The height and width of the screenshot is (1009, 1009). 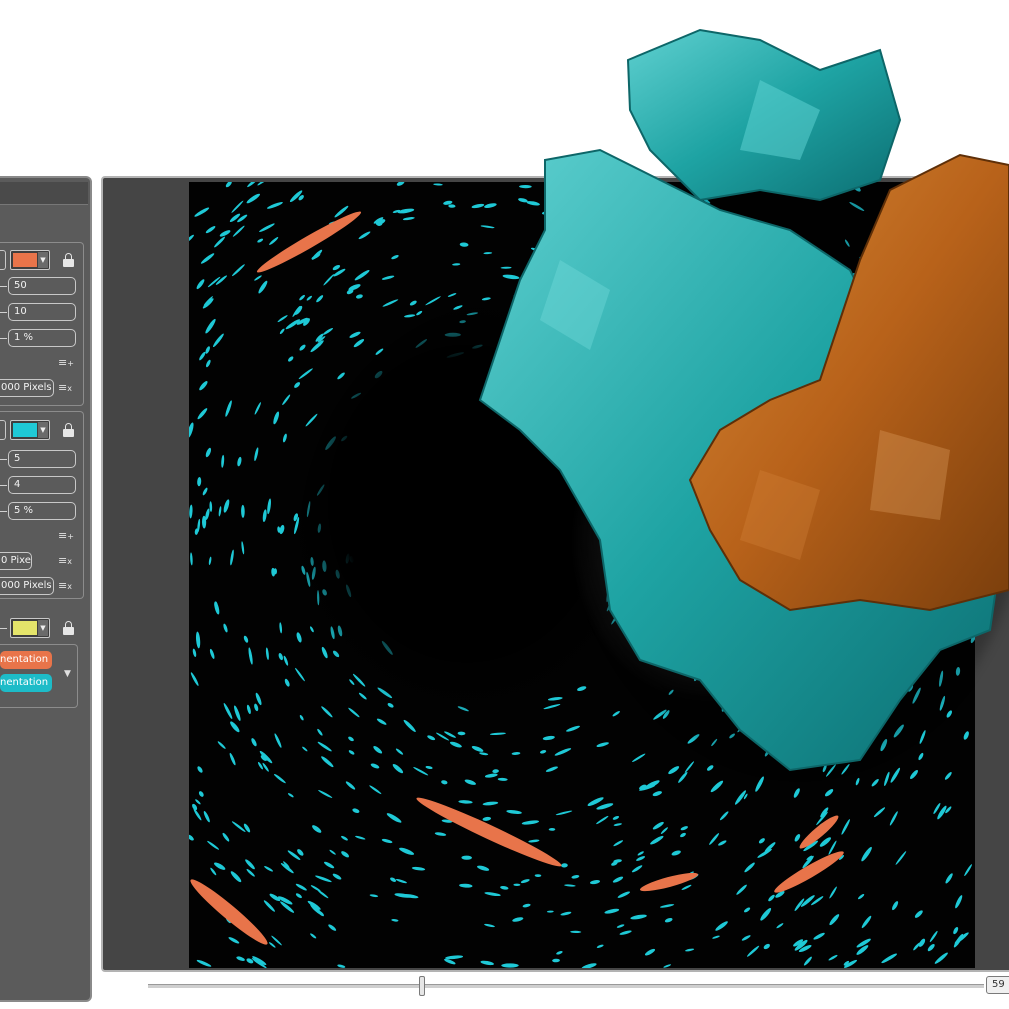 What do you see at coordinates (422, 986) in the screenshot?
I see `slice-slider-thumb` at bounding box center [422, 986].